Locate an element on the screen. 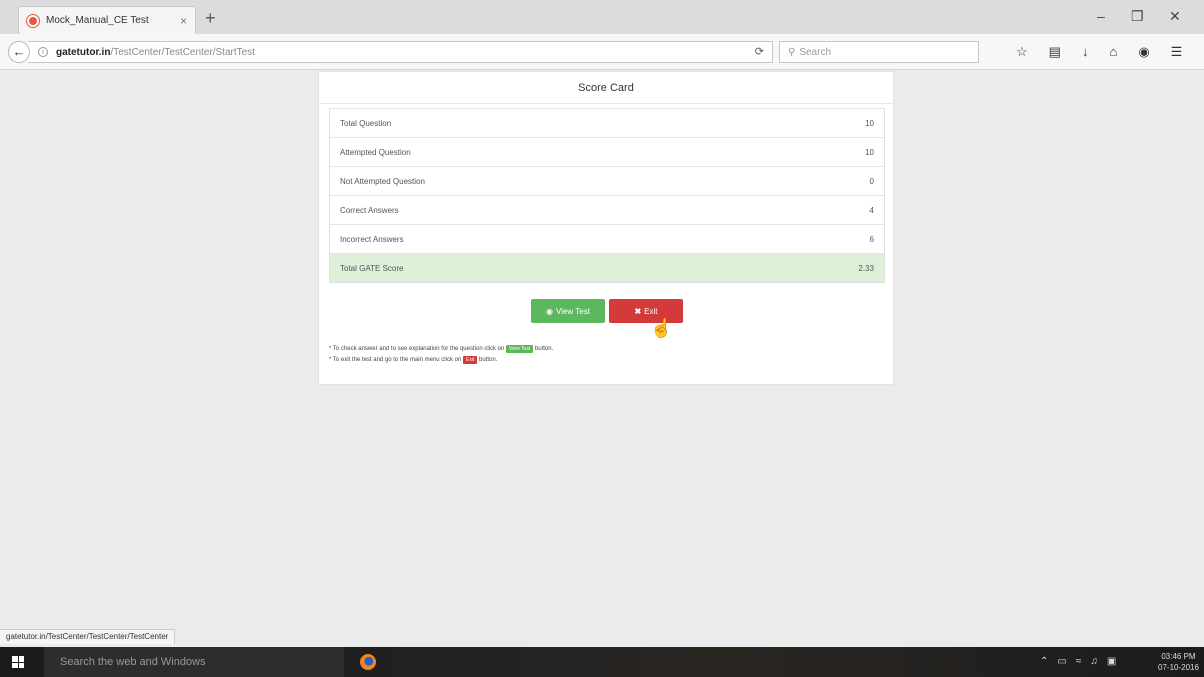 Image resolution: width=1204 pixels, height=677 pixels. pocket-icon: ◉ is located at coordinates (1143, 52).